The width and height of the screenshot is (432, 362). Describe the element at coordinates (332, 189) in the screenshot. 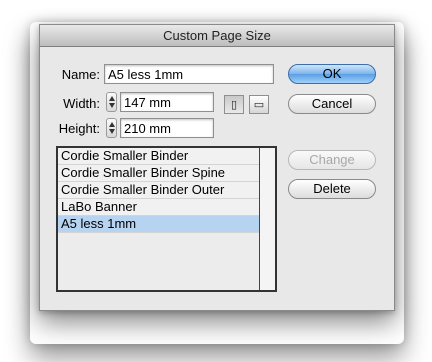

I see `delete-button: Delete` at that location.